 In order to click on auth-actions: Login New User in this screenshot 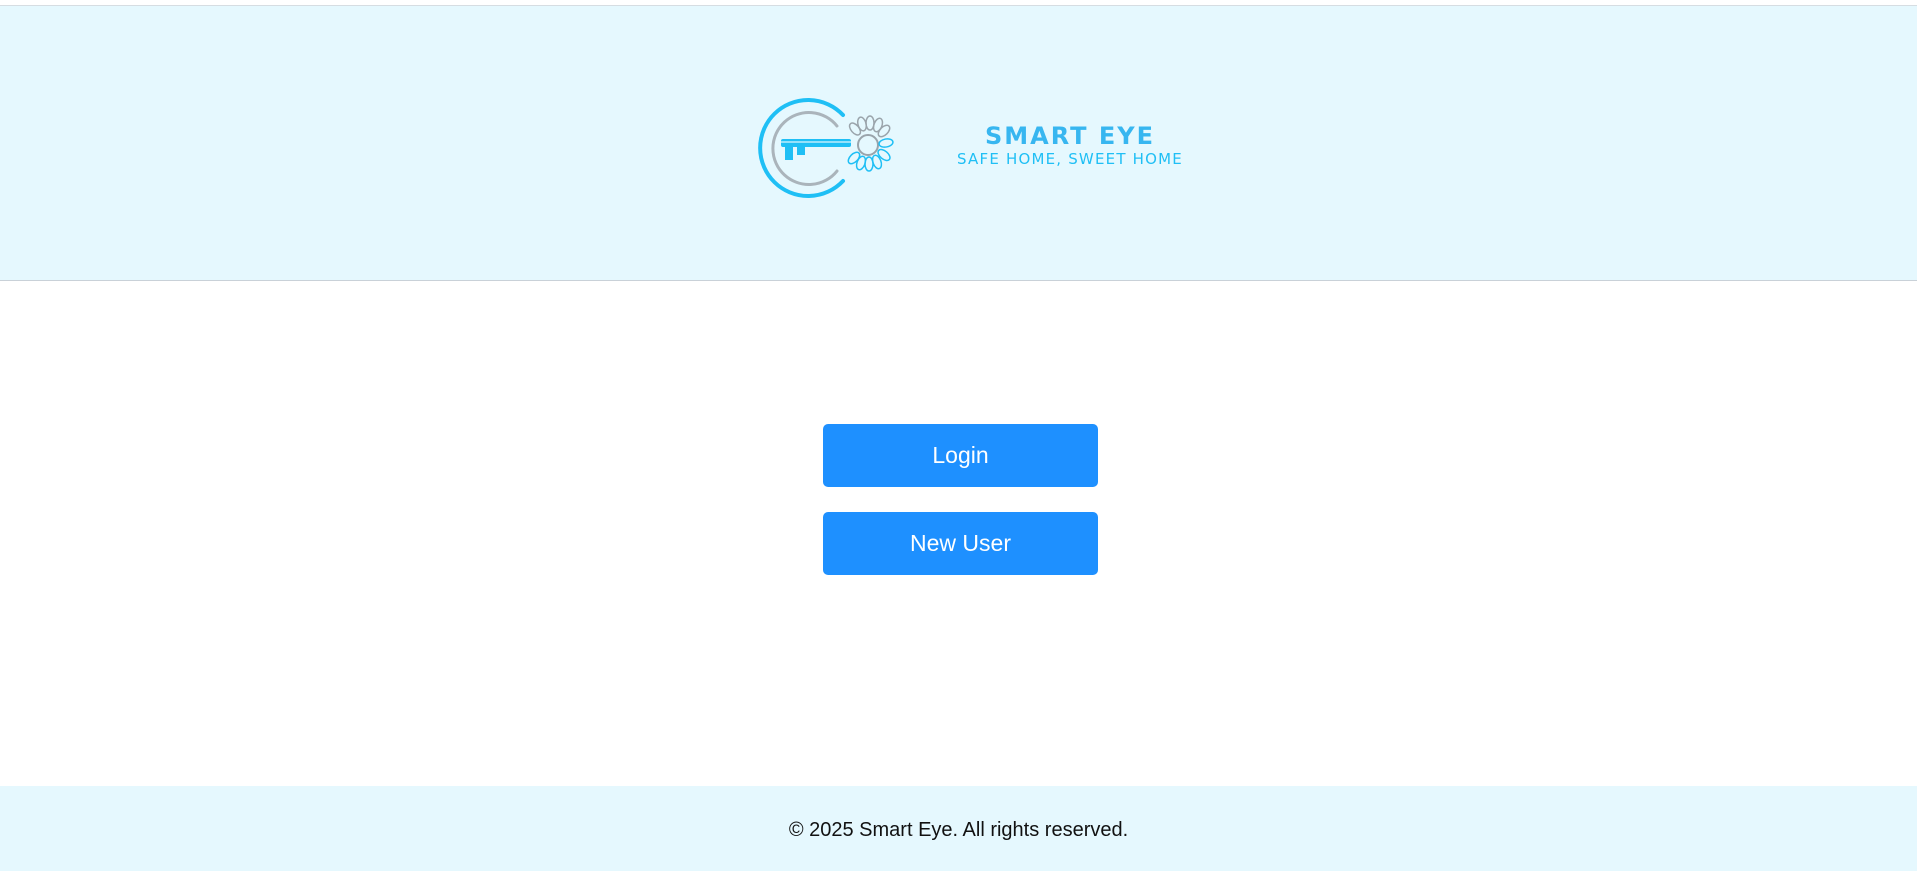, I will do `click(960, 499)`.